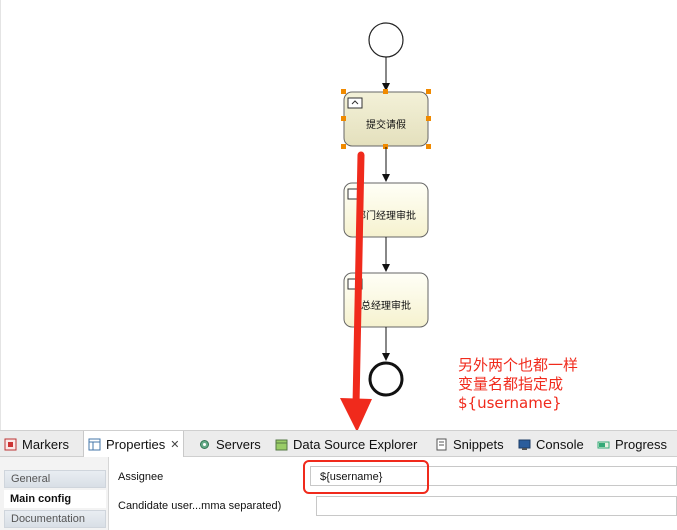 The image size is (677, 530). I want to click on tab-snippets: Snippets, so click(469, 444).